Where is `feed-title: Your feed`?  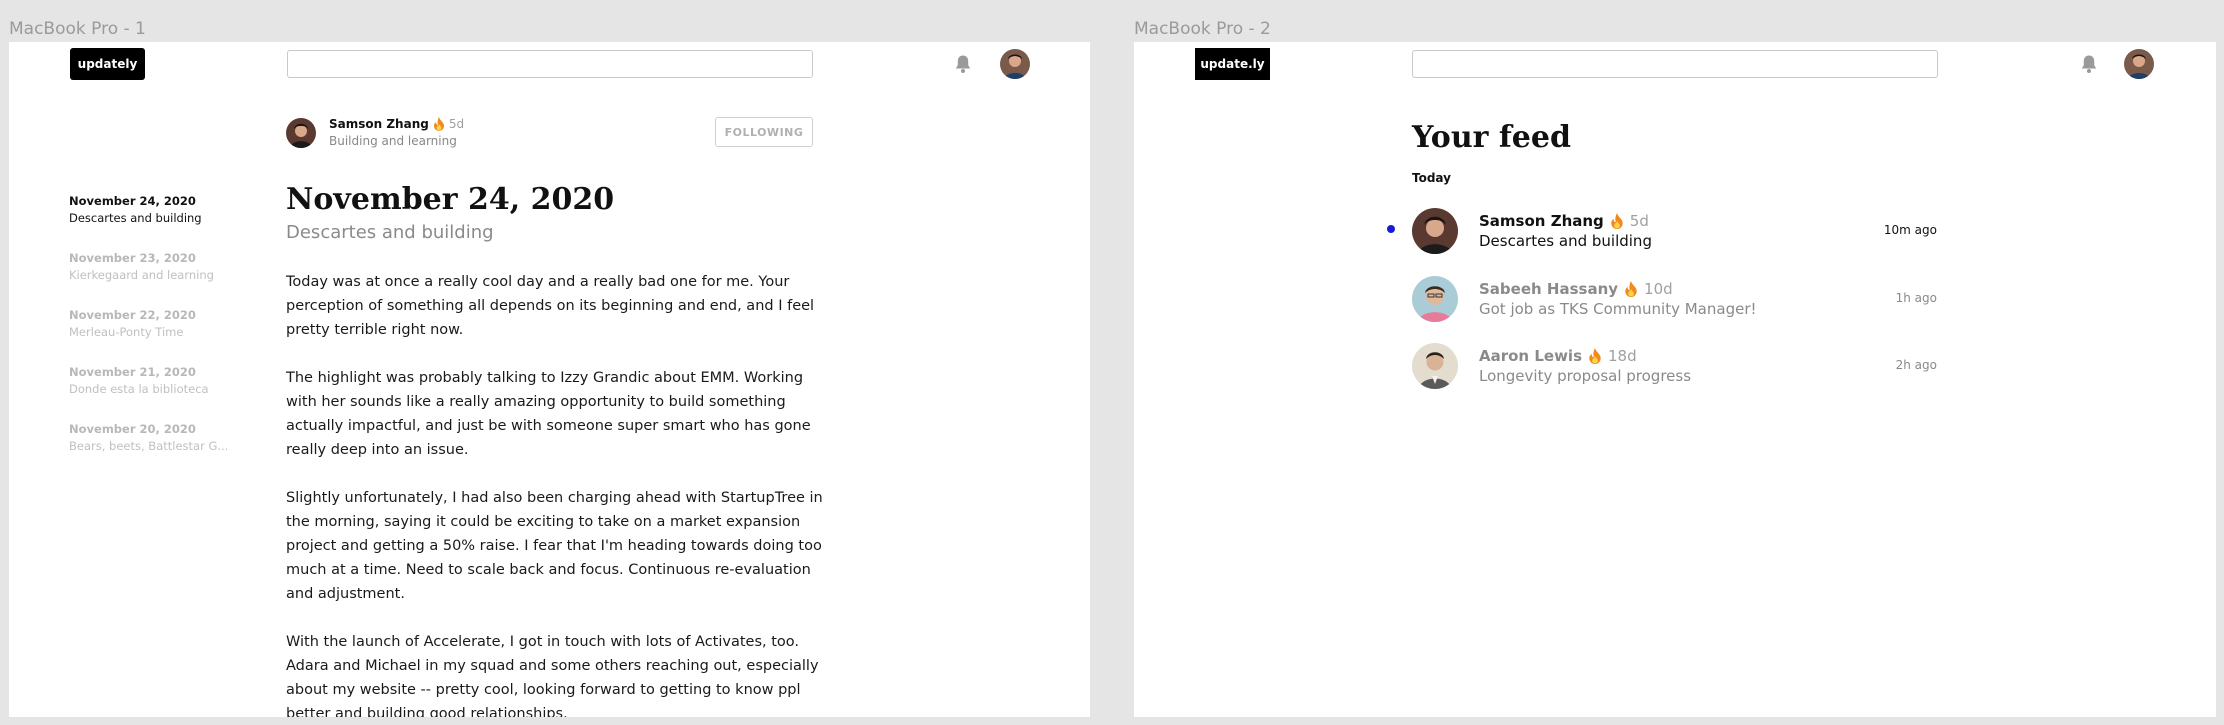 feed-title: Your feed is located at coordinates (1491, 137).